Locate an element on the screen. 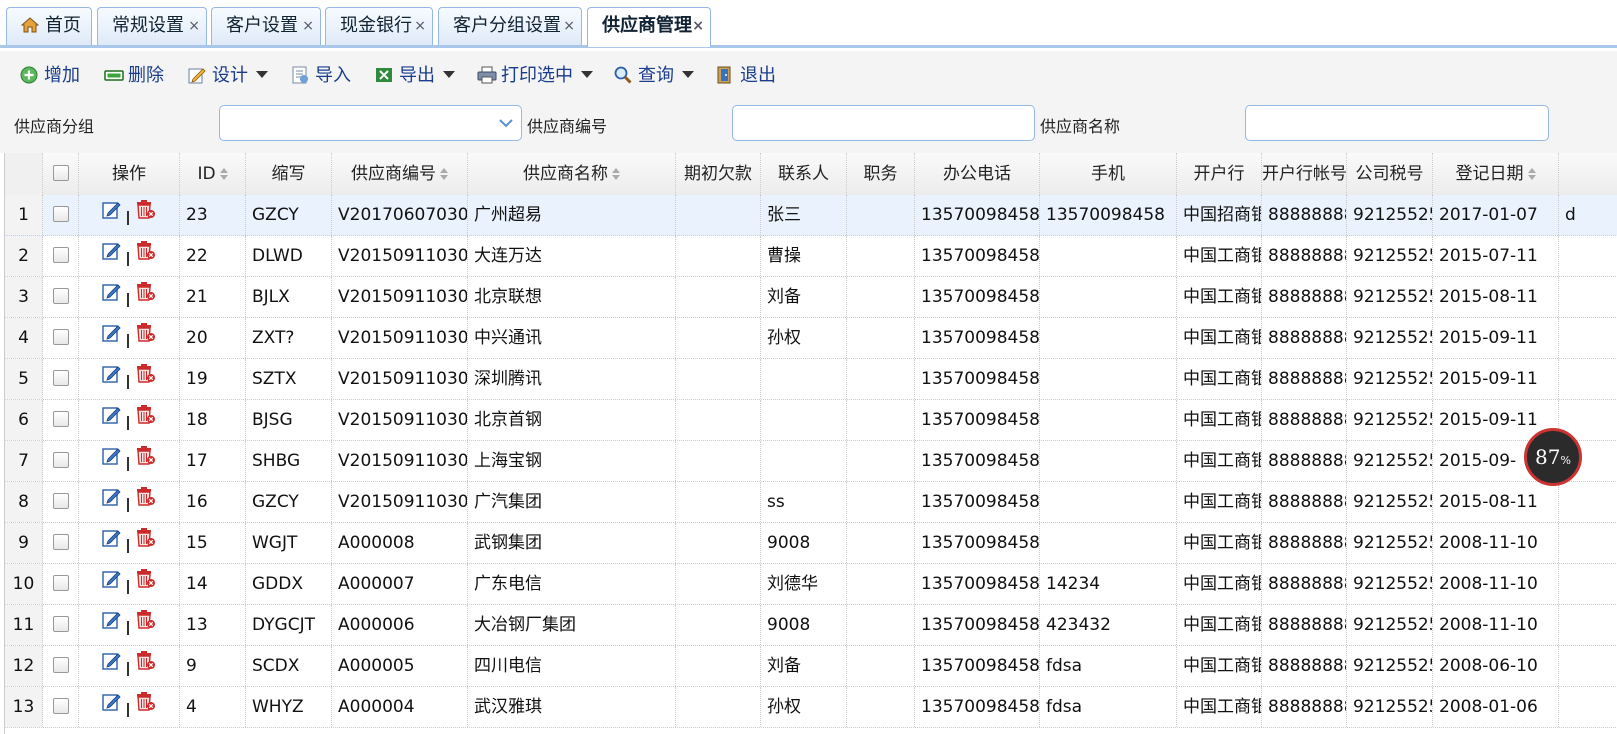 This screenshot has height=734, width=1617. tab-home: 首页 is located at coordinates (49, 26).